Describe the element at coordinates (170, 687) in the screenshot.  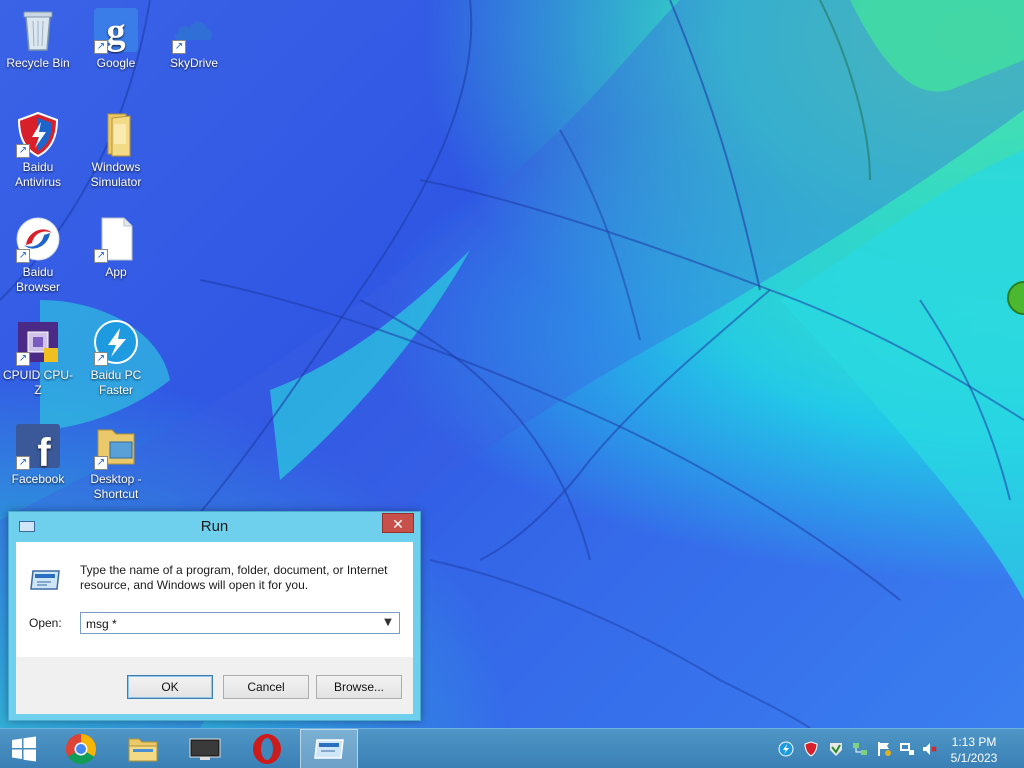
I see `ok-button: OK` at that location.